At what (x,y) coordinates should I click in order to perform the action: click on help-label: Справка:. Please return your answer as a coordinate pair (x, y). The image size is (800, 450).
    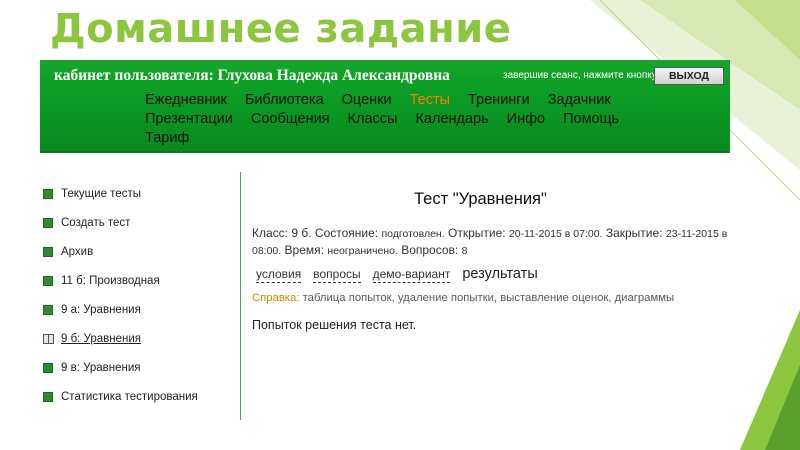
    Looking at the image, I should click on (276, 298).